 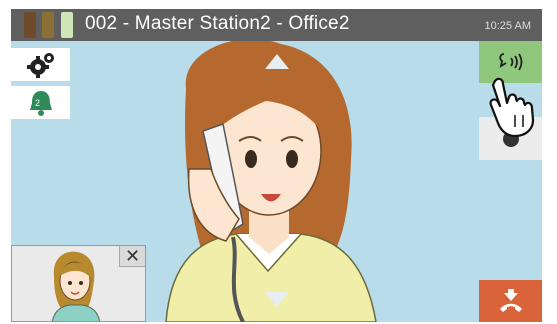 I want to click on settings-button, so click(x=40, y=64).